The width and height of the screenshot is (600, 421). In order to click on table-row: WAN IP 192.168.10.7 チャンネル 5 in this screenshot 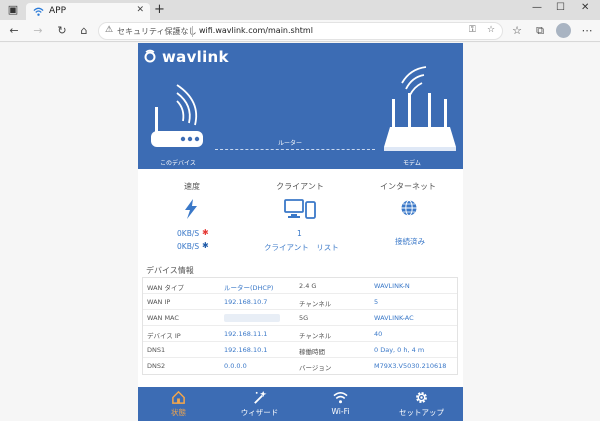, I will do `click(300, 302)`.